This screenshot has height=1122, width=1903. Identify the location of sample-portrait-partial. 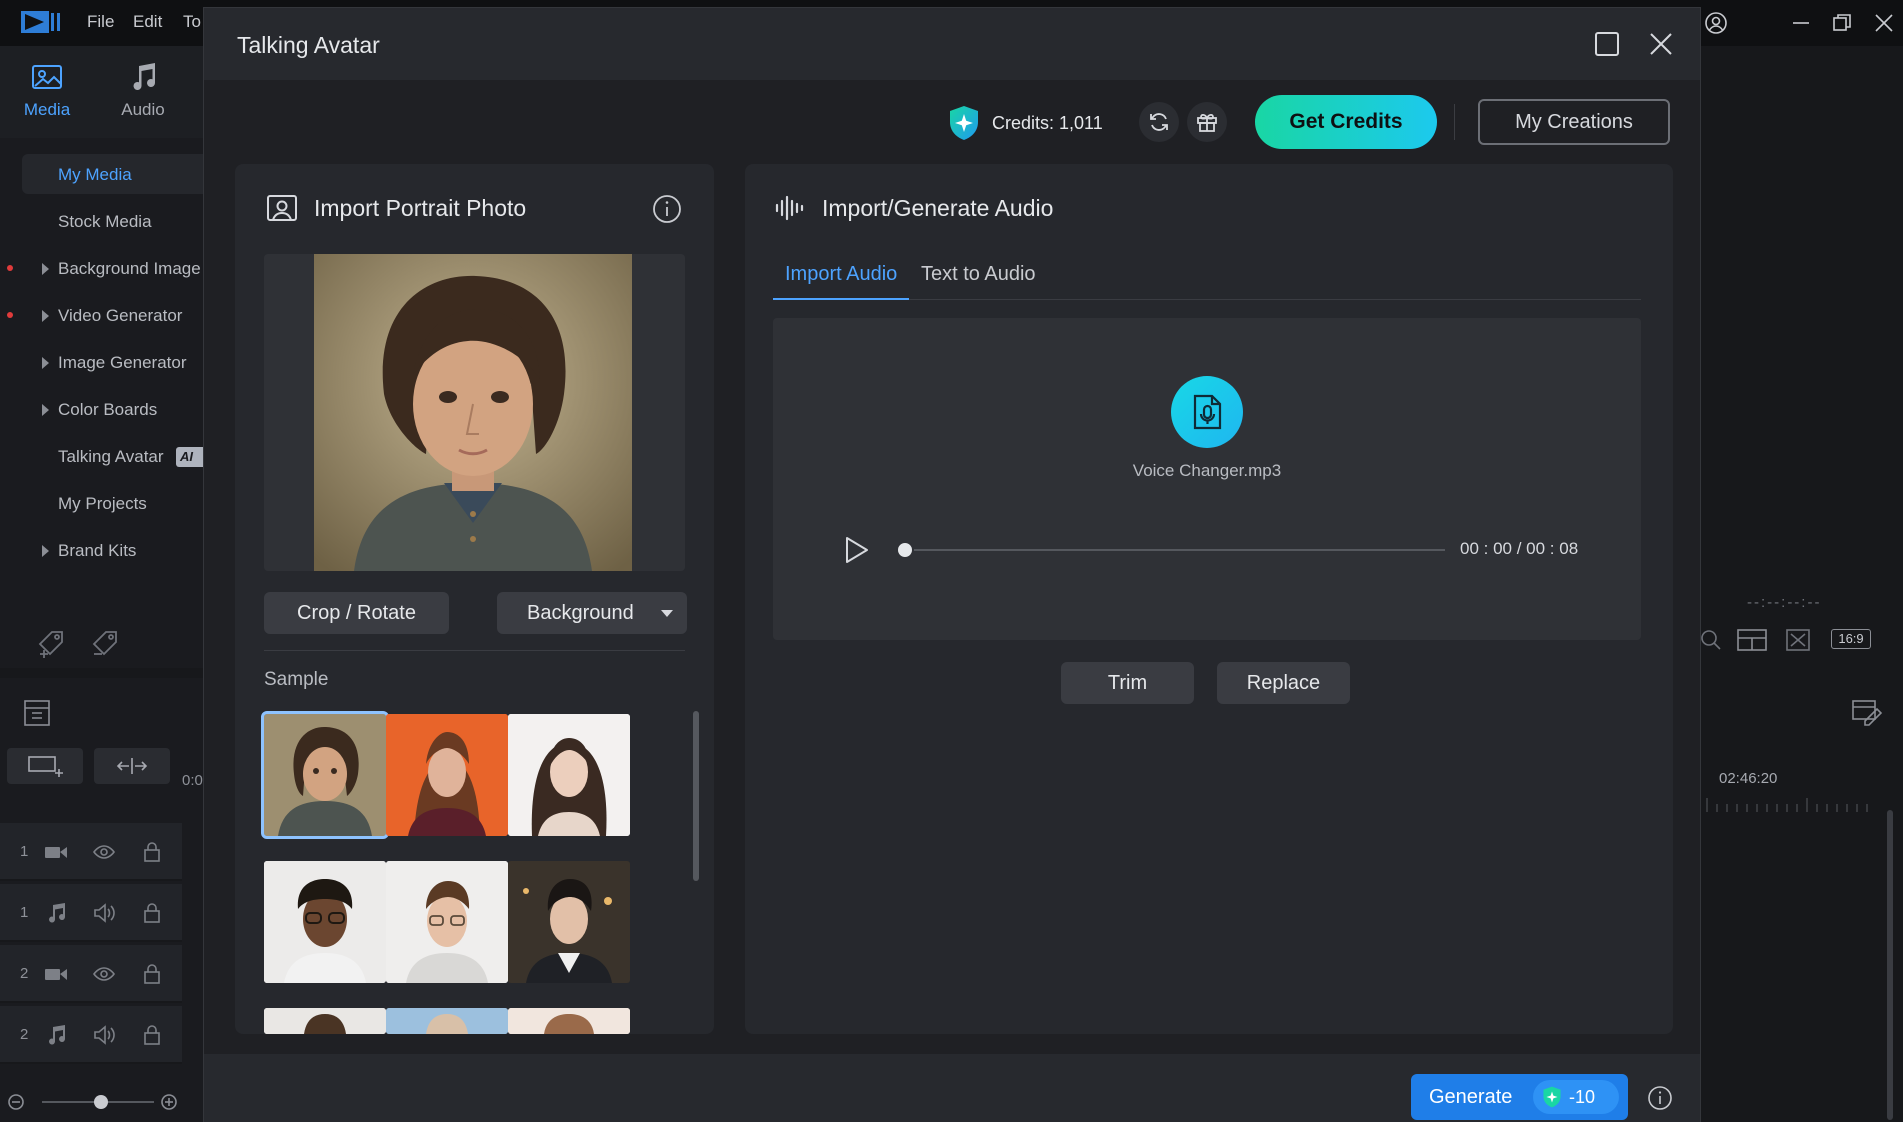
(569, 1021).